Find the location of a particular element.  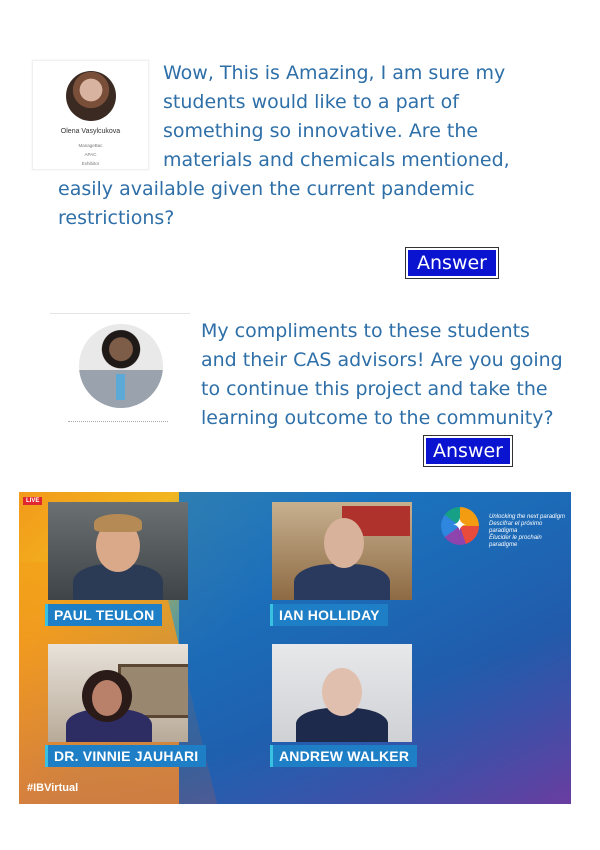

headset-hair is located at coordinates (118, 523).